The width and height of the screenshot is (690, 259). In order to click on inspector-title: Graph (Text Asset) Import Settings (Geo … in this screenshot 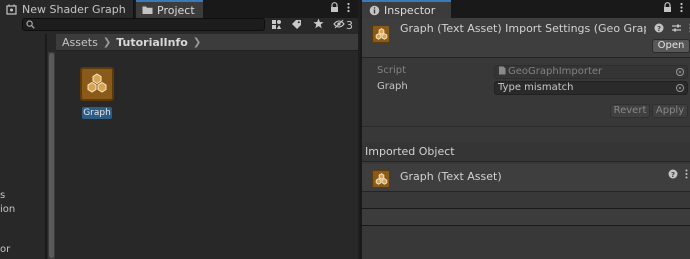, I will do `click(523, 28)`.